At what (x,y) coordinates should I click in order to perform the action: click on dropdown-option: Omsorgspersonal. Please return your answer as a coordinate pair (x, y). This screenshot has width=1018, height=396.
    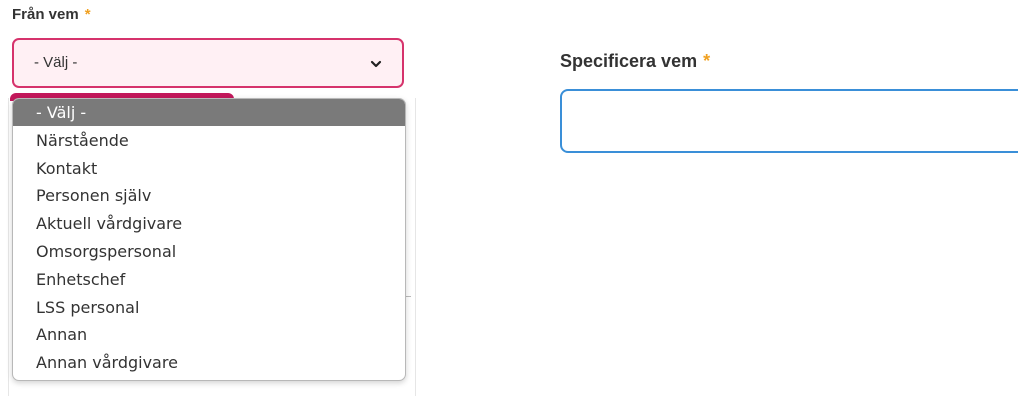
    Looking at the image, I should click on (209, 251).